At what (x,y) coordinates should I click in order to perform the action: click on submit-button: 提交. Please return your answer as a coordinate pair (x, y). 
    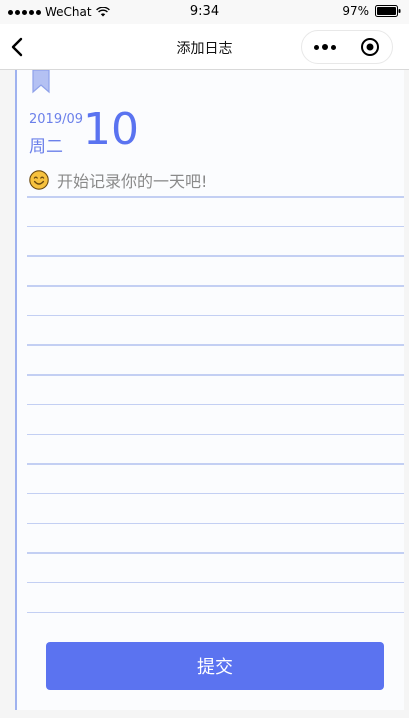
    Looking at the image, I should click on (215, 666).